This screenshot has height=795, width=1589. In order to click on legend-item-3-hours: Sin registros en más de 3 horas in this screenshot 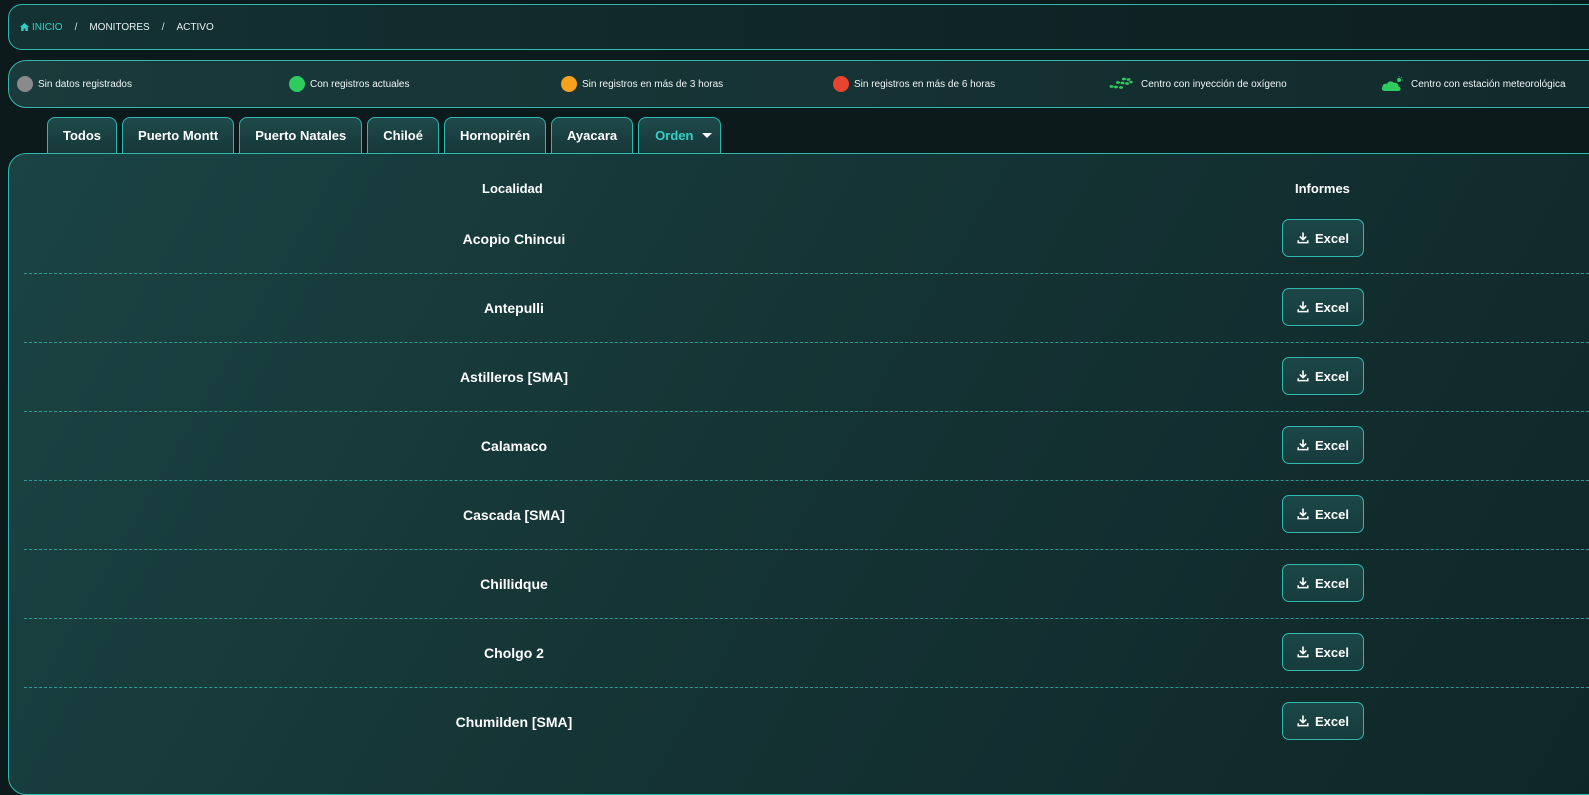, I will do `click(642, 84)`.